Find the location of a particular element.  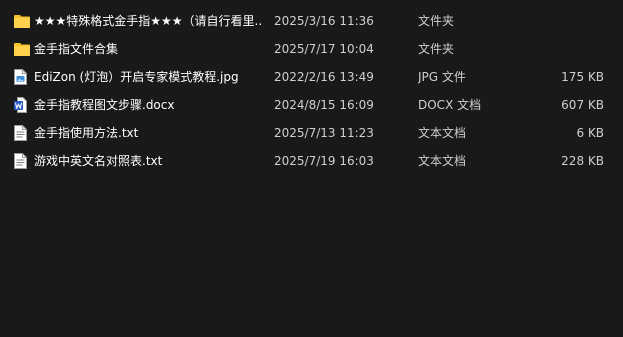

file-row: 金手指文件合集 2025/7/17 10:04 文件夹 is located at coordinates (311, 49).